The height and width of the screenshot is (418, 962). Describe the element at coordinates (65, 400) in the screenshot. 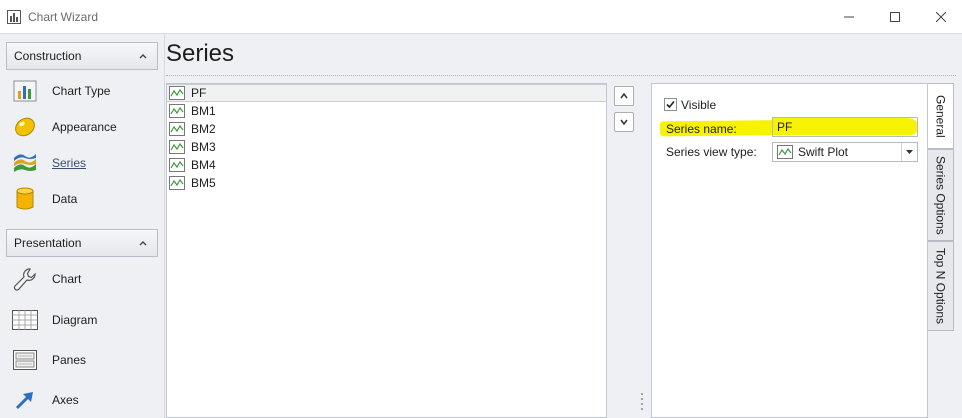

I see `sidebar-item-label: Axes` at that location.